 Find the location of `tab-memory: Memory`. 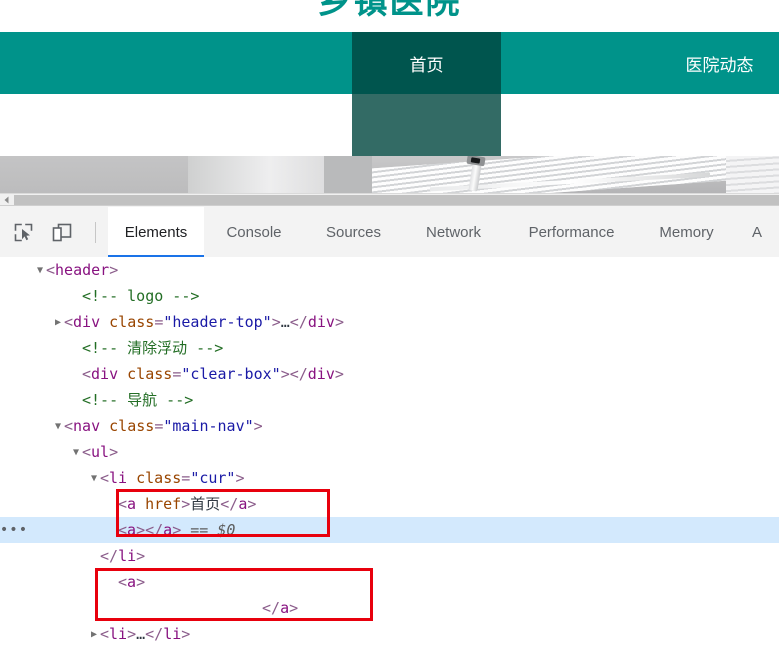

tab-memory: Memory is located at coordinates (686, 232).